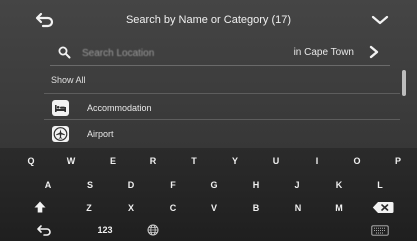  Describe the element at coordinates (60, 134) in the screenshot. I see `airplane-icon` at that location.